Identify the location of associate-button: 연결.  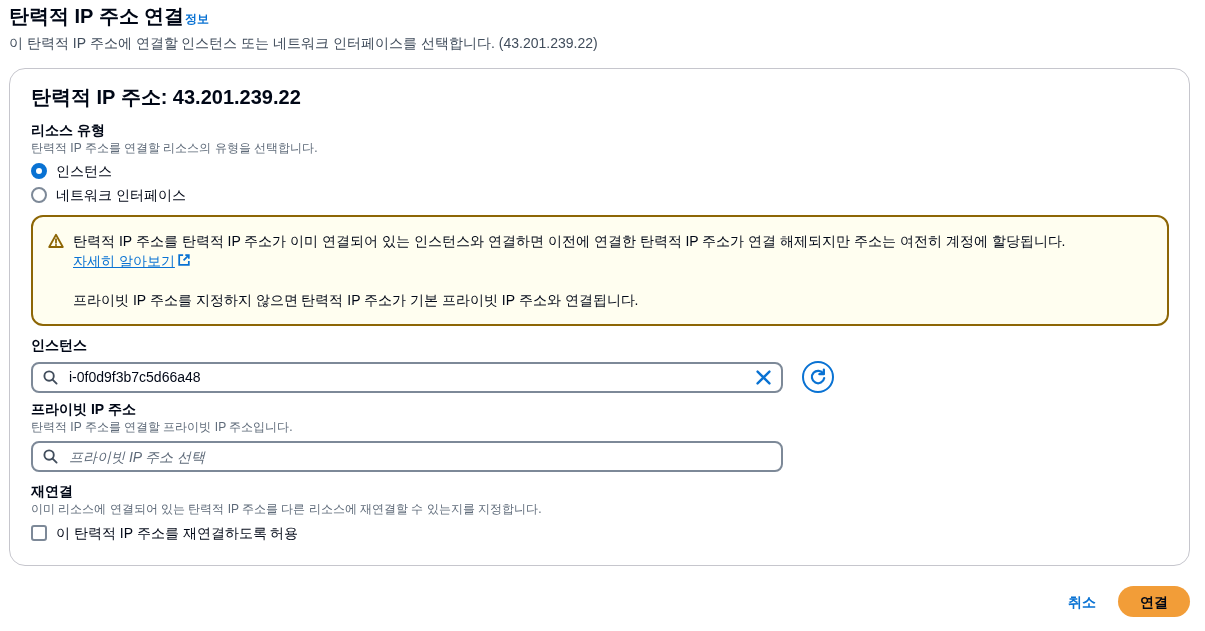
(1154, 601).